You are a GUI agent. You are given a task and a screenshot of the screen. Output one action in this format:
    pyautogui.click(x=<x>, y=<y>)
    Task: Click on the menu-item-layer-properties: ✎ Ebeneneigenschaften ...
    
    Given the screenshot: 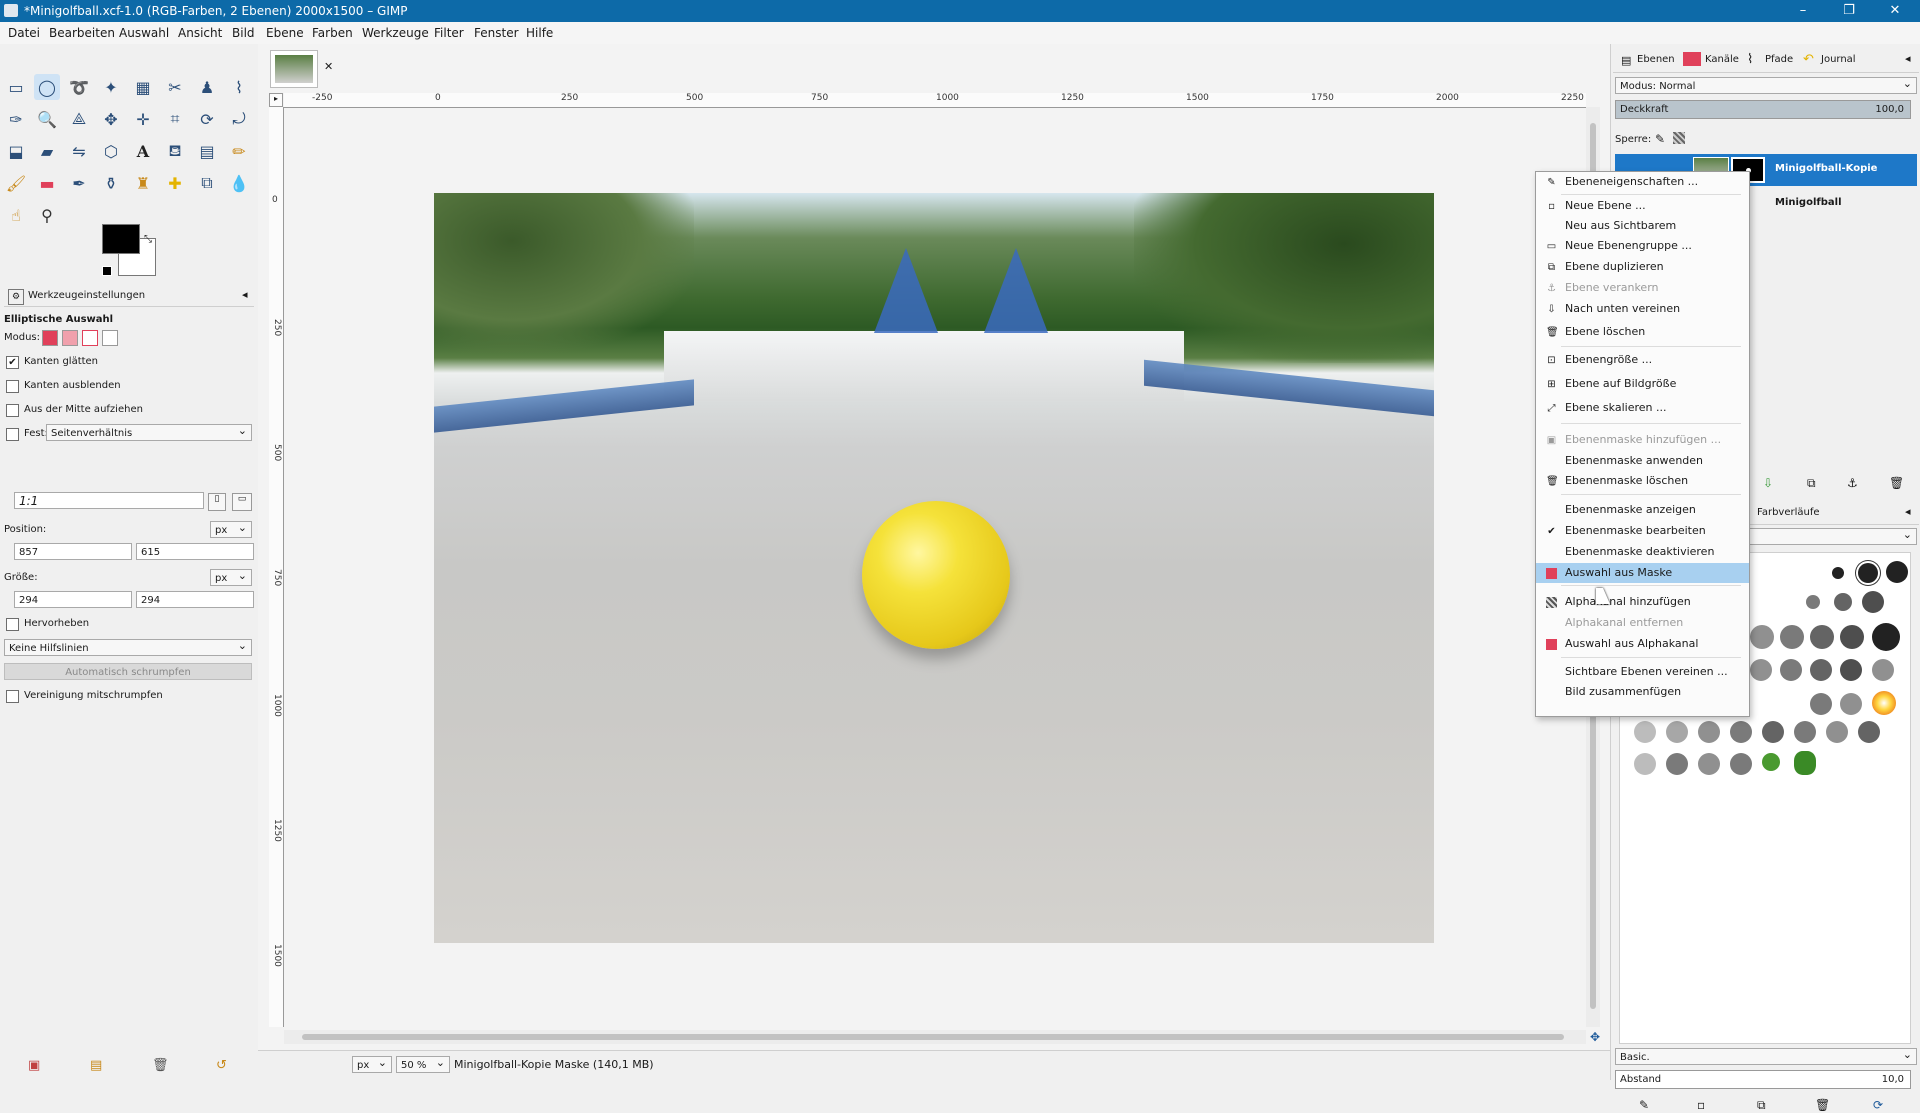 What is the action you would take?
    pyautogui.click(x=1642, y=182)
    